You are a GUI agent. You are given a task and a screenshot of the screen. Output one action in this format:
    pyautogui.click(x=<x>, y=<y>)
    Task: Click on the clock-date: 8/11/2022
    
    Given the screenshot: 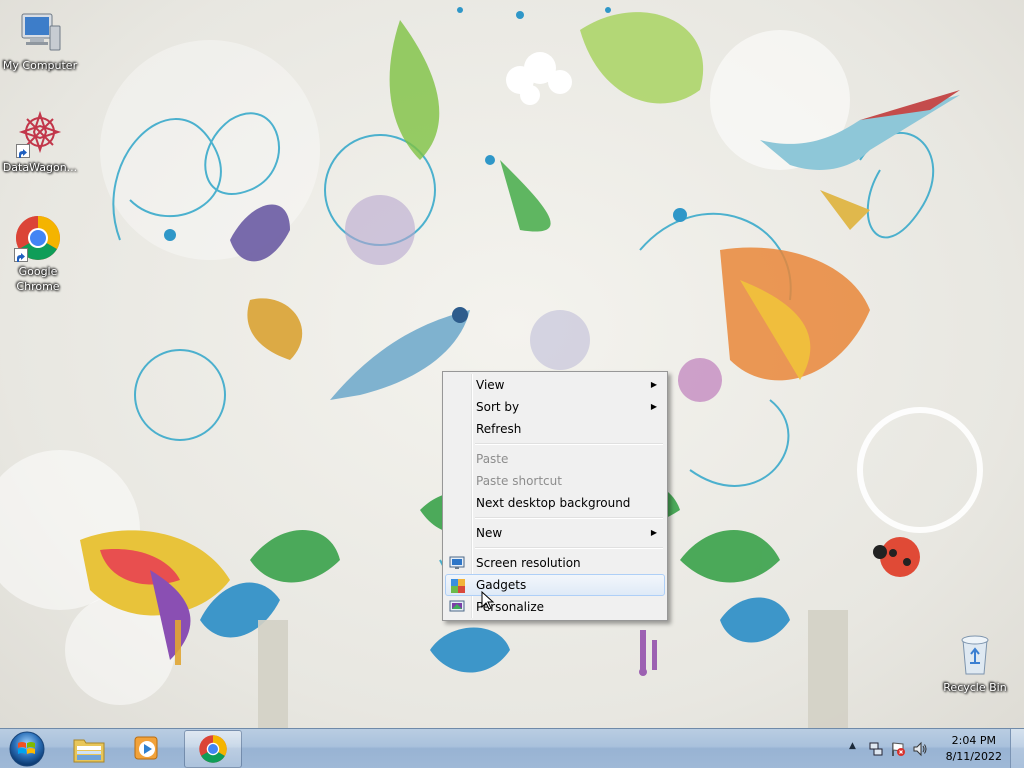 What is the action you would take?
    pyautogui.click(x=973, y=756)
    